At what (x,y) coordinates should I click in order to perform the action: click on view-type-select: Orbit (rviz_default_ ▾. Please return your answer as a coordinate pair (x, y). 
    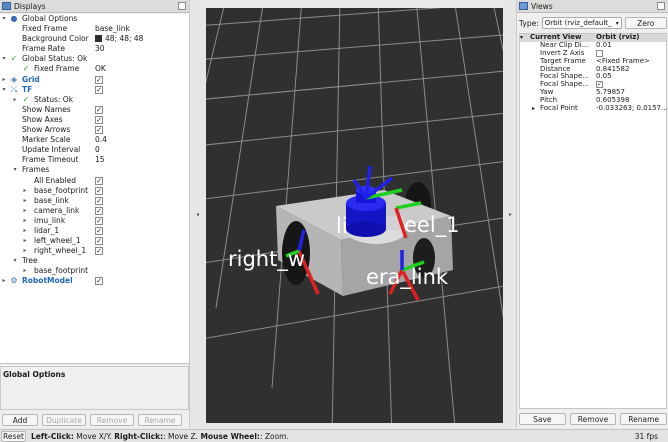
    Looking at the image, I should click on (581, 23).